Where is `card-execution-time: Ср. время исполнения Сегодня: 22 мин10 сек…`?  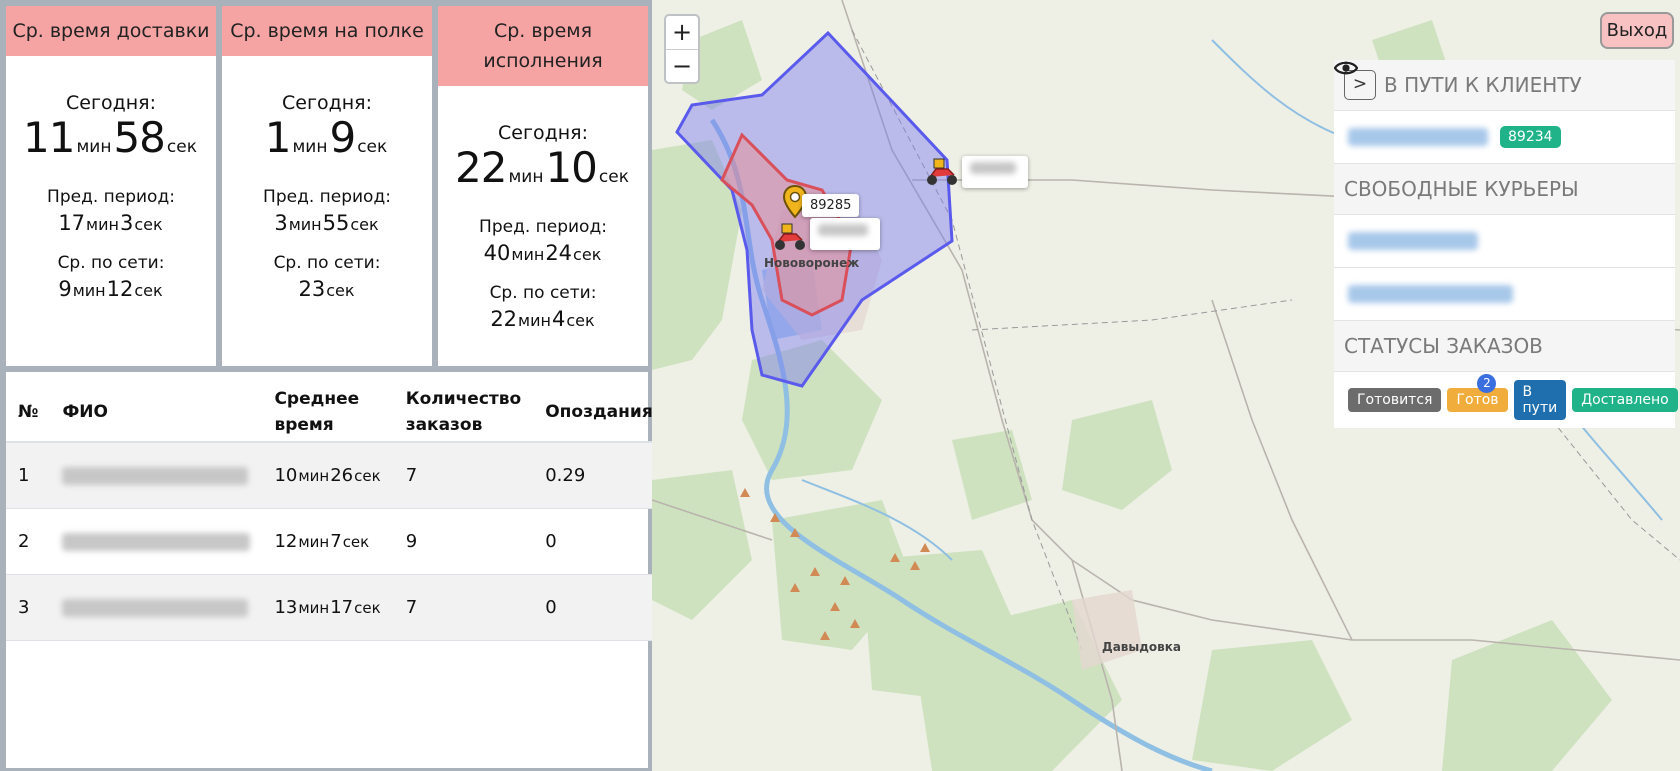
card-execution-time: Ср. время исполнения Сегодня: 22 мин10 сек… is located at coordinates (543, 186).